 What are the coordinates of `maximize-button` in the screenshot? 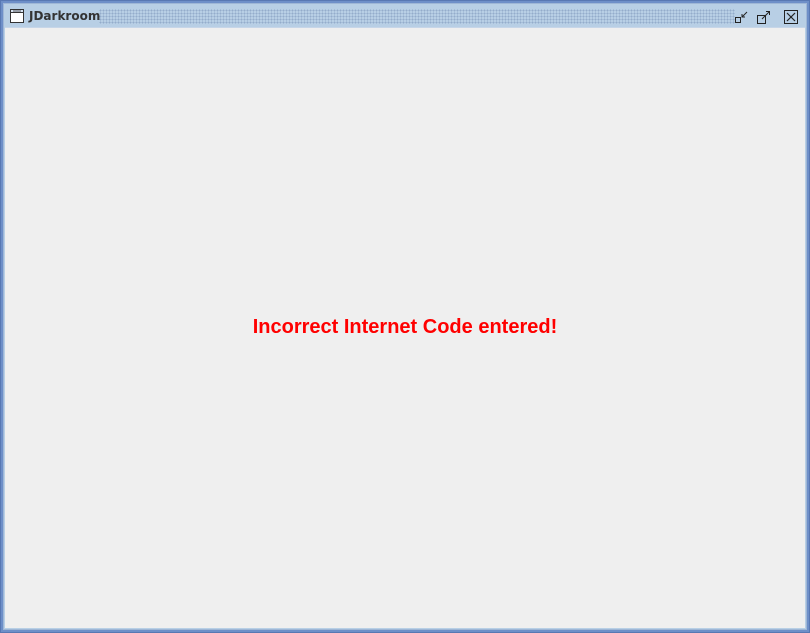 It's located at (764, 17).